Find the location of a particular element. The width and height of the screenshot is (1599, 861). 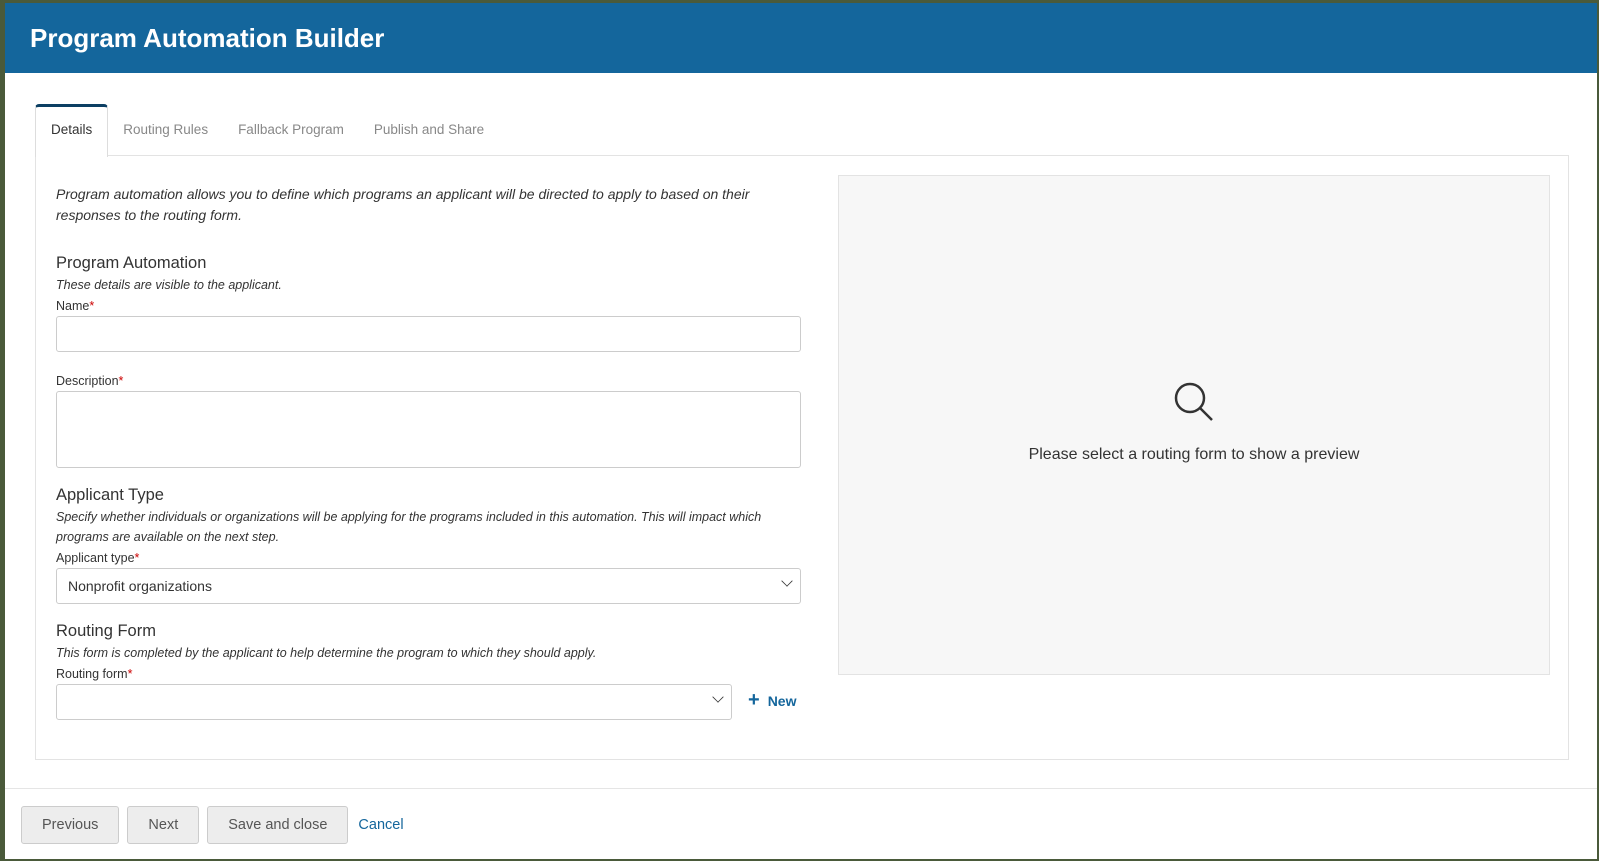

description-field is located at coordinates (428, 429).